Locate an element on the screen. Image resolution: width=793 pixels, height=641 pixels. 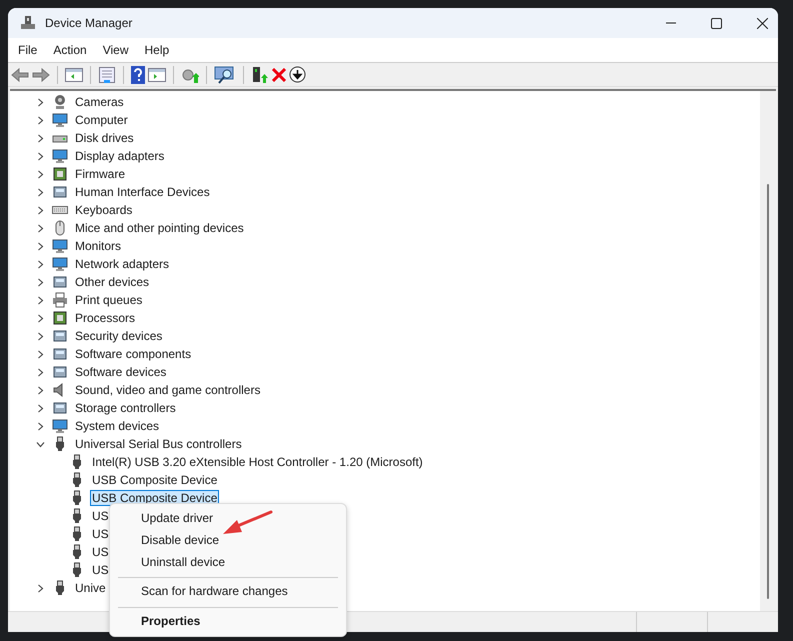
tree-item: Human Interface Devices is located at coordinates (142, 192).